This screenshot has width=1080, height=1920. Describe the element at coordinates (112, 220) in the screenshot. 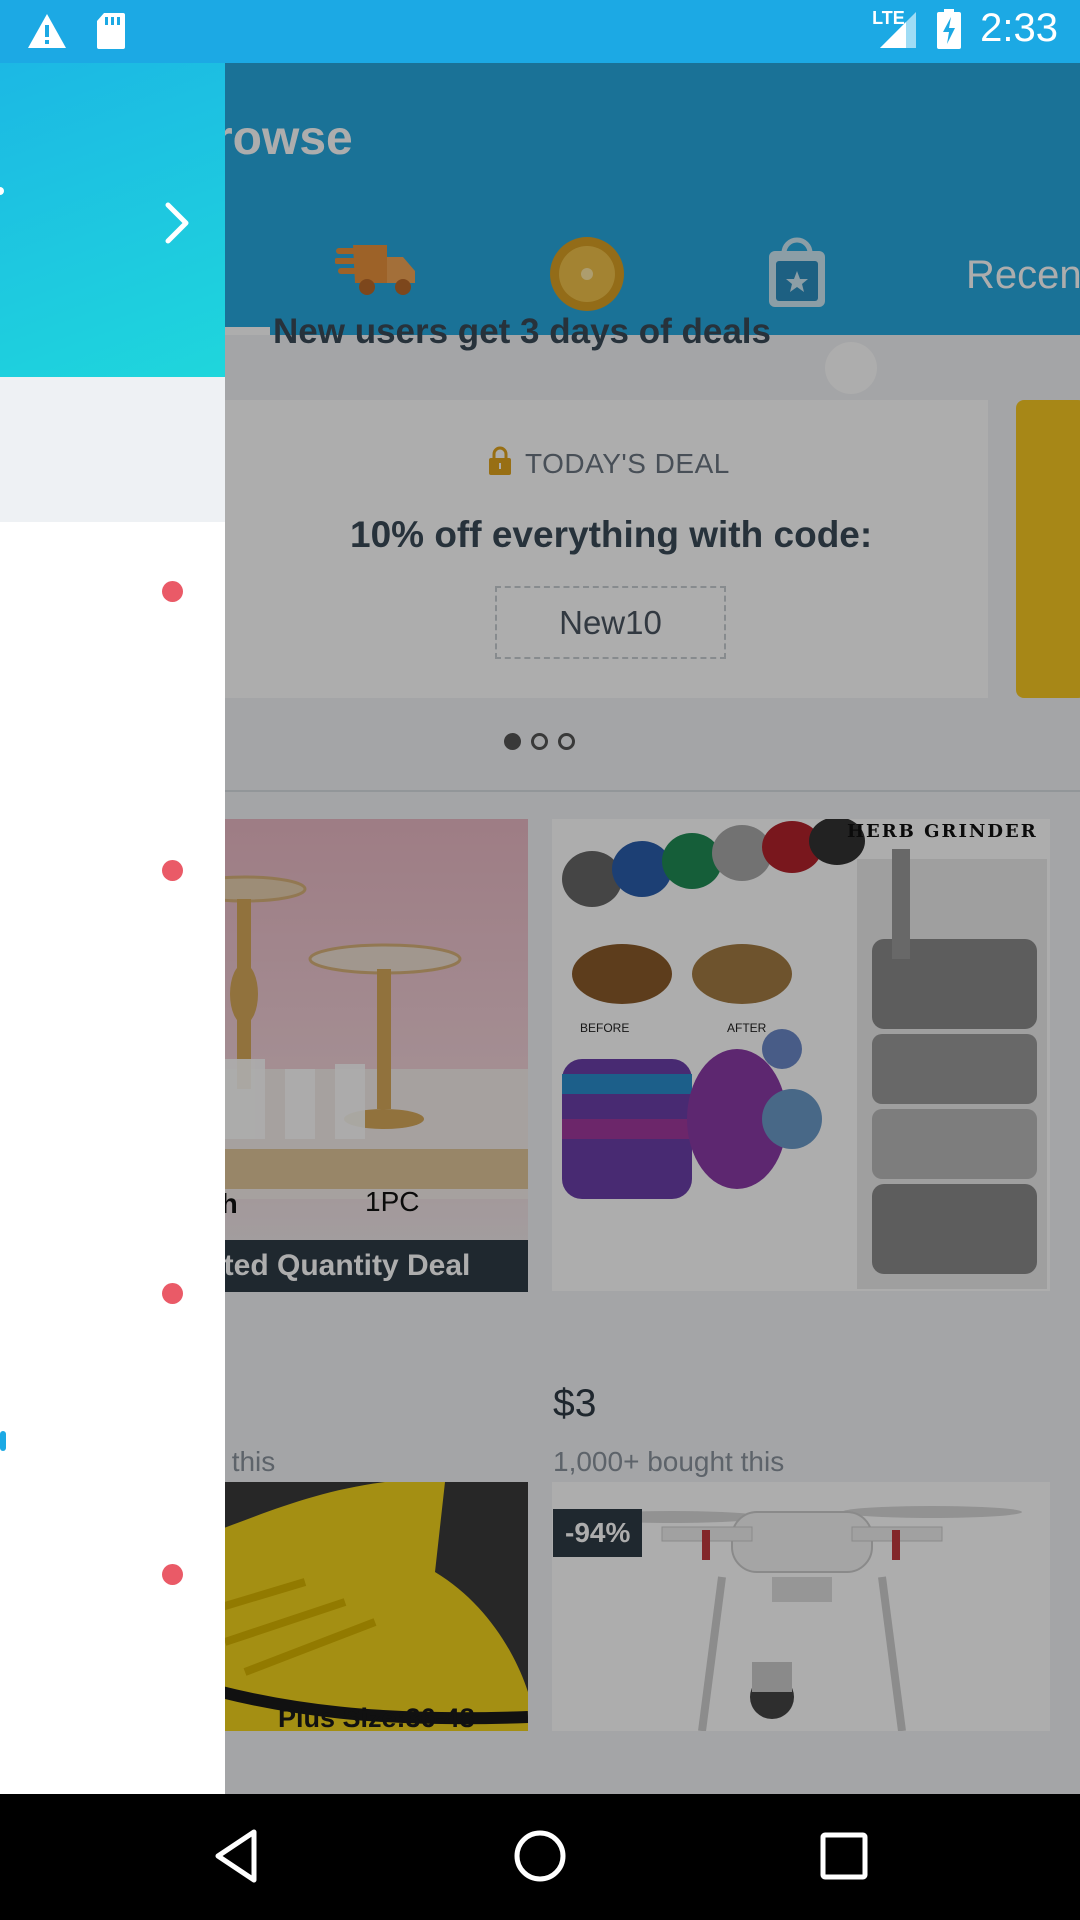

I see `drawer-header` at that location.